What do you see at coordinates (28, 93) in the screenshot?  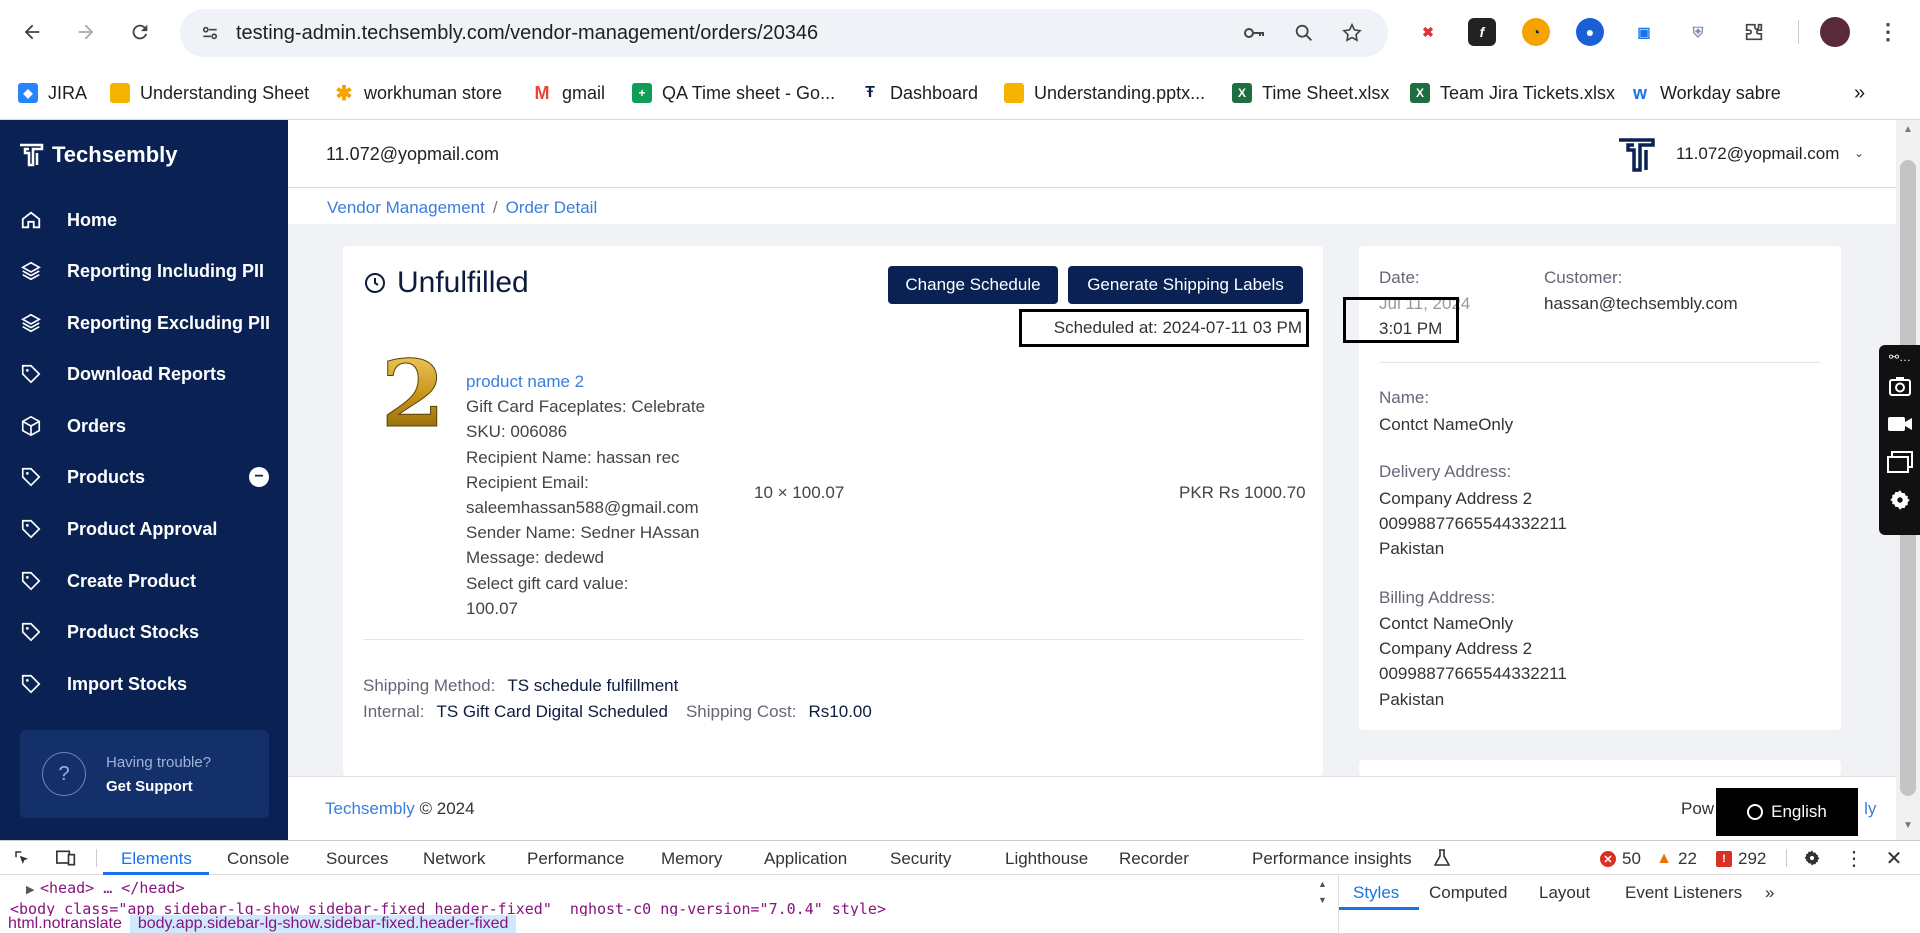 I see `jira-icon: ◆` at bounding box center [28, 93].